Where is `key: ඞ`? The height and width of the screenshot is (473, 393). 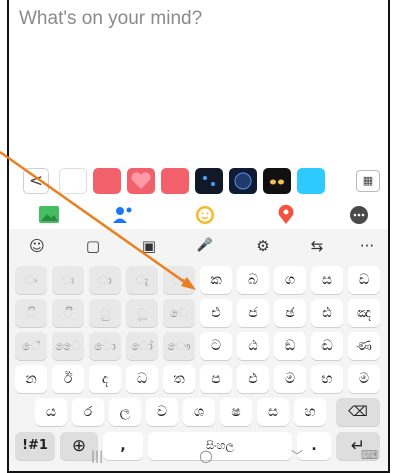 key: ඞ is located at coordinates (290, 346).